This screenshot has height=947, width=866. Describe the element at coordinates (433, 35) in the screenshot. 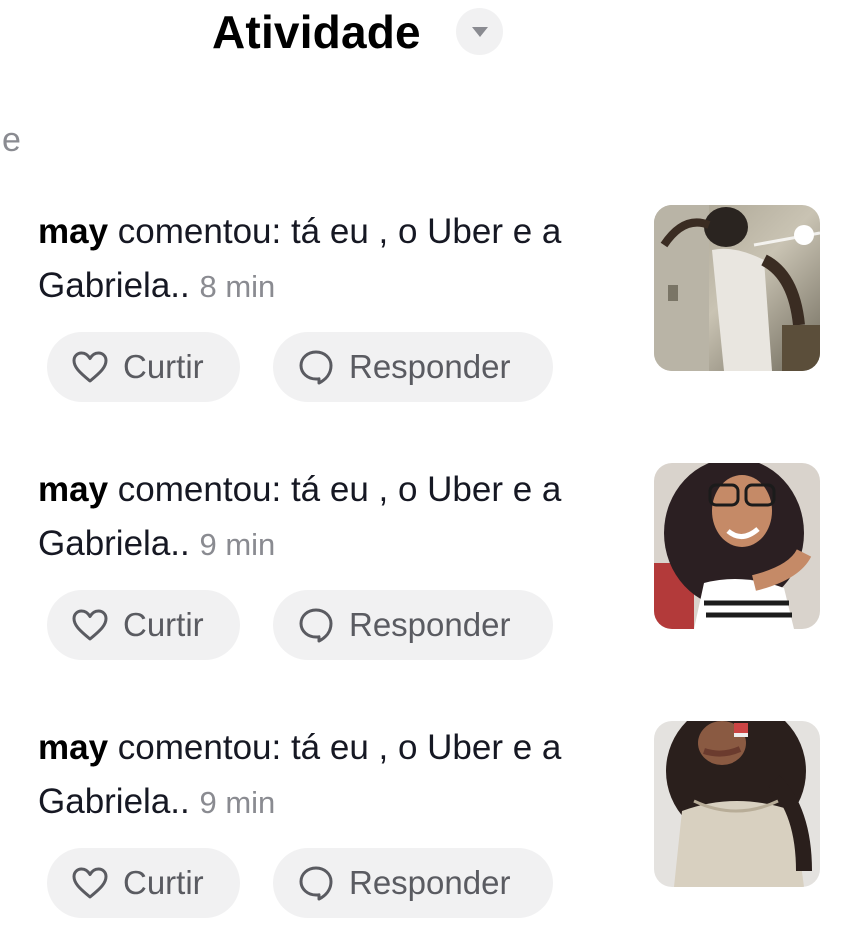

I see `header: Atividade` at that location.